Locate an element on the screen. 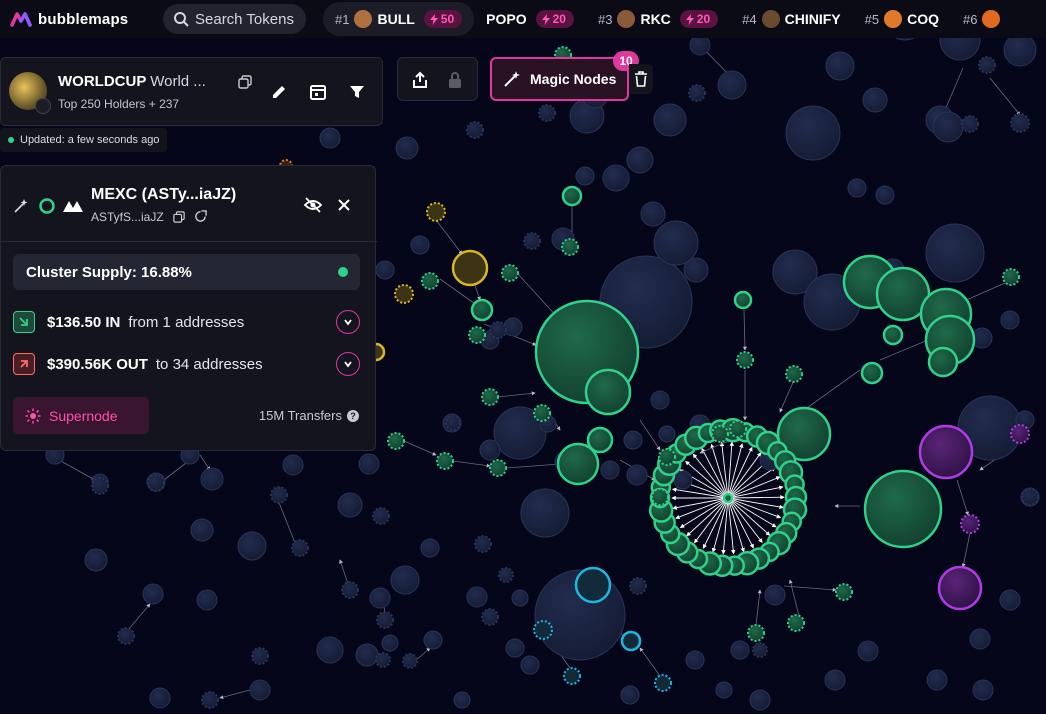 Image resolution: width=1046 pixels, height=714 pixels. lock-button is located at coordinates (455, 80).